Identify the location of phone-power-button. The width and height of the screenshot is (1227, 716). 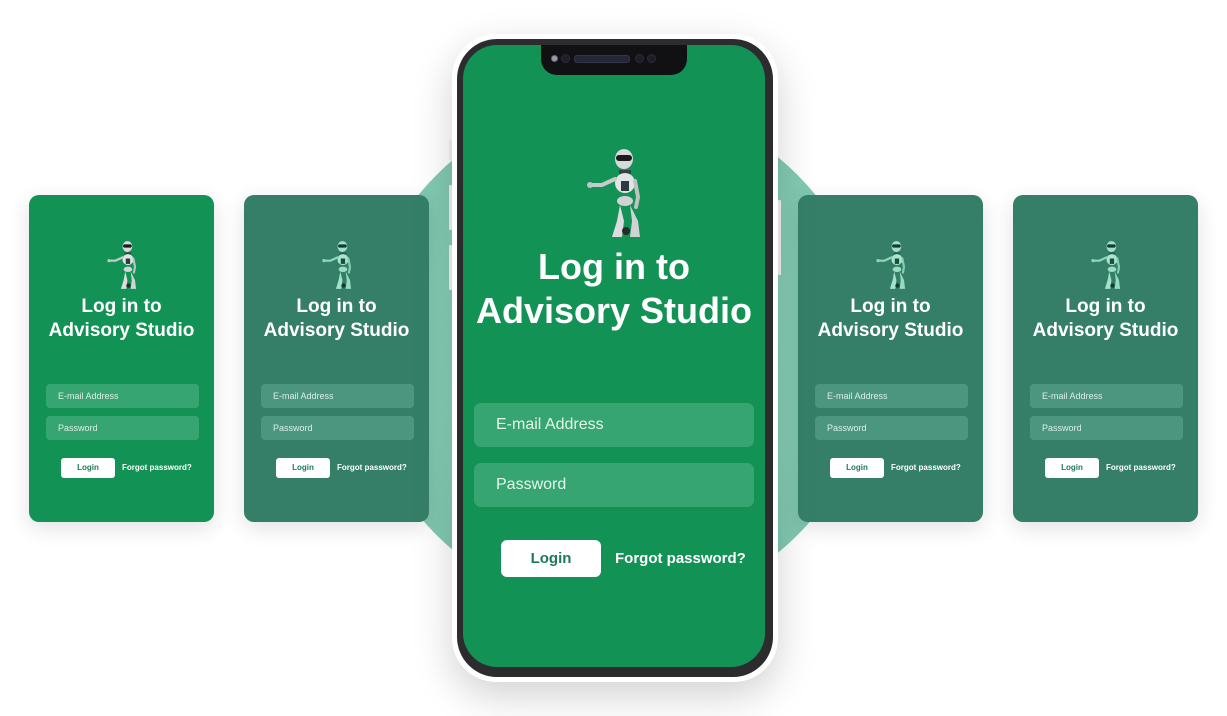
(779, 237).